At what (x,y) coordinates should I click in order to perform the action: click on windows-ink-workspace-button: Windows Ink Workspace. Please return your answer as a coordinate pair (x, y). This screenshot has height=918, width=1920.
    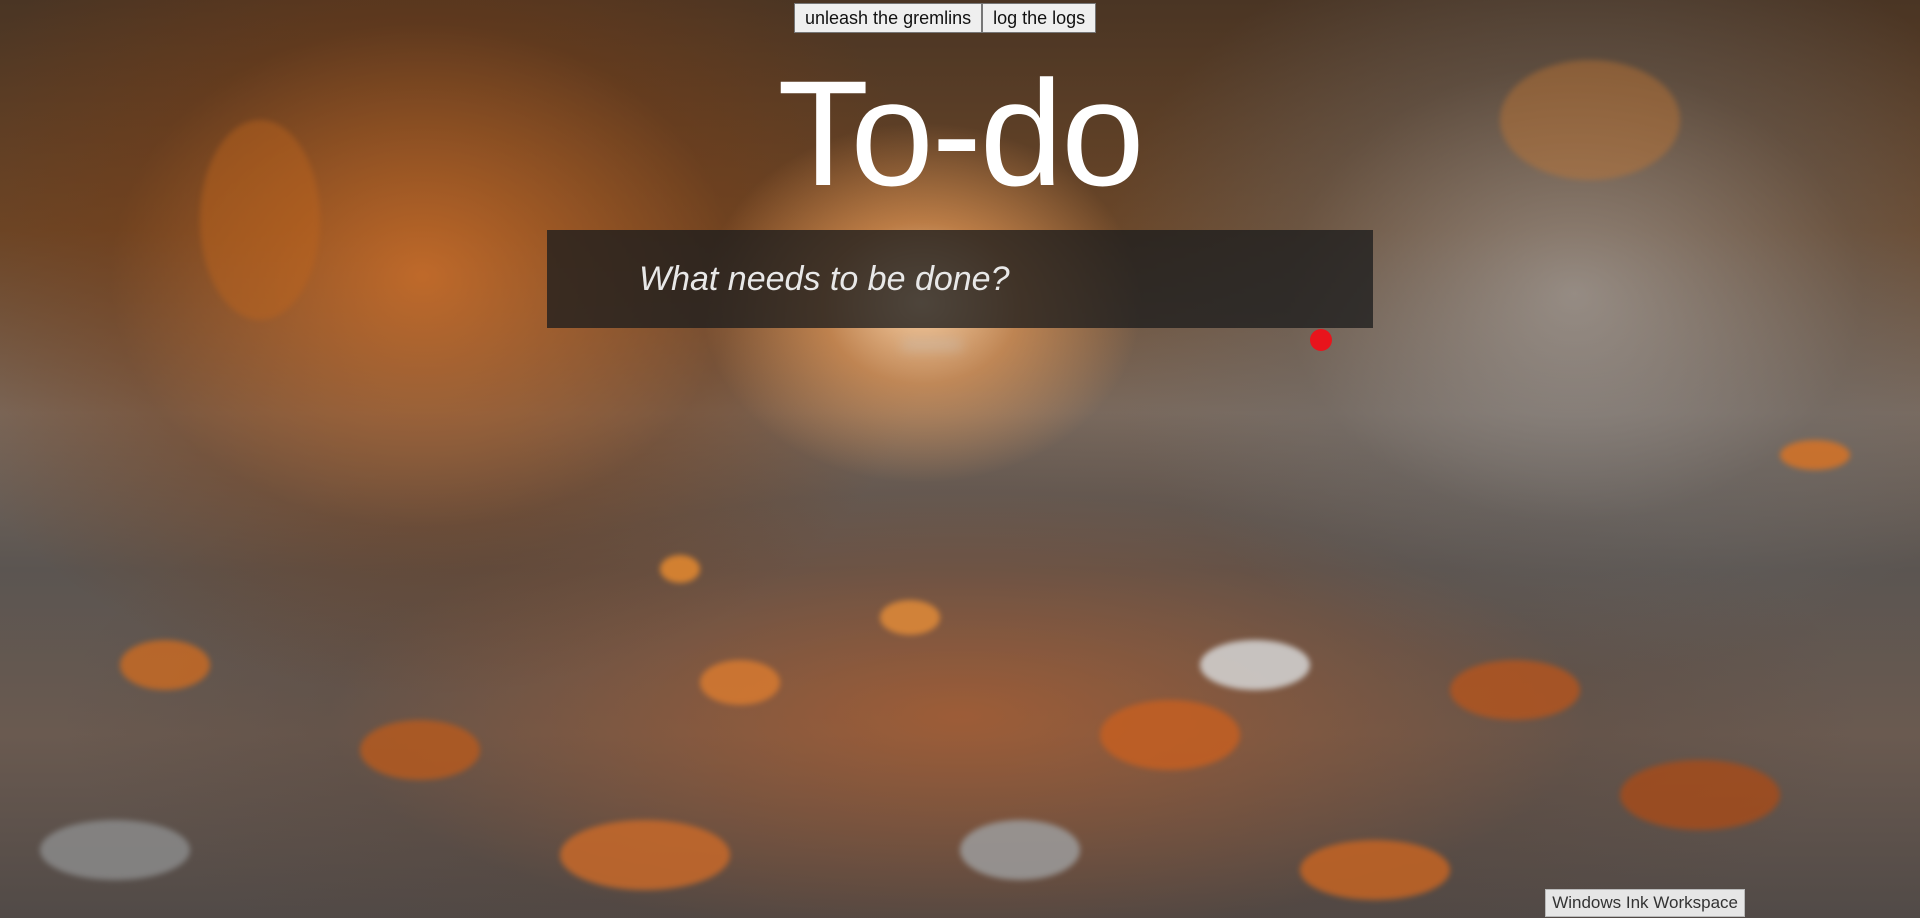
    Looking at the image, I should click on (1645, 903).